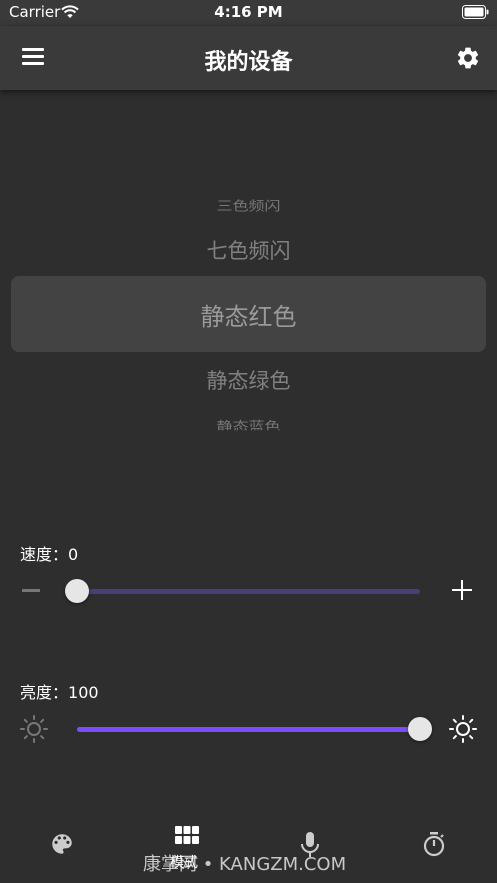  What do you see at coordinates (83, 692) in the screenshot?
I see `brightness-value: 100` at bounding box center [83, 692].